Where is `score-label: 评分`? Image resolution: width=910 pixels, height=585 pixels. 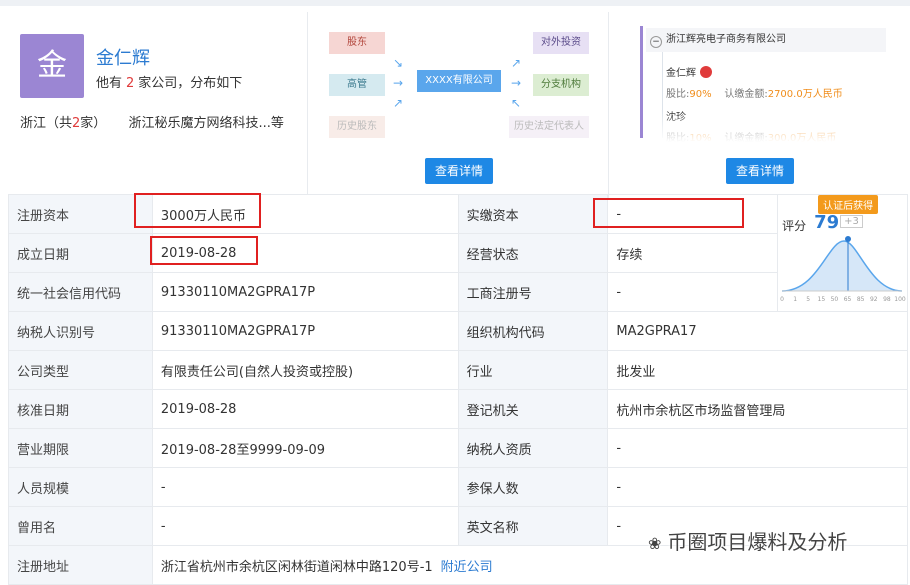 score-label: 评分 is located at coordinates (794, 226).